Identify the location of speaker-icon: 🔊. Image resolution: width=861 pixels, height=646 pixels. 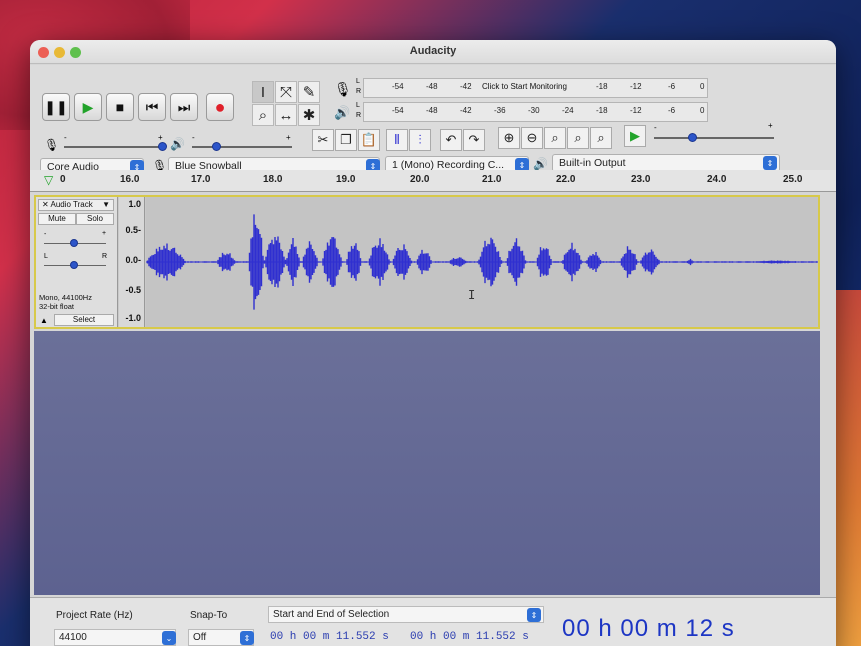
(540, 164).